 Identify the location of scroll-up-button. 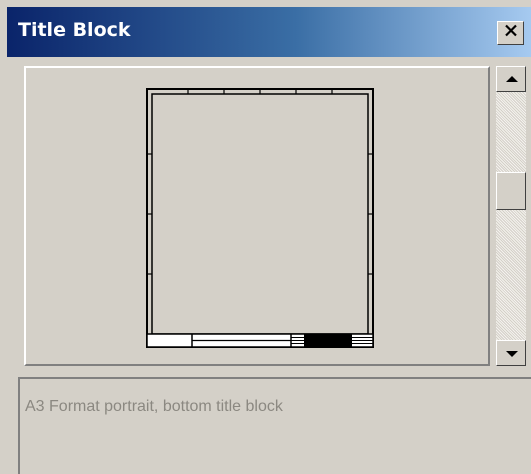
(511, 79).